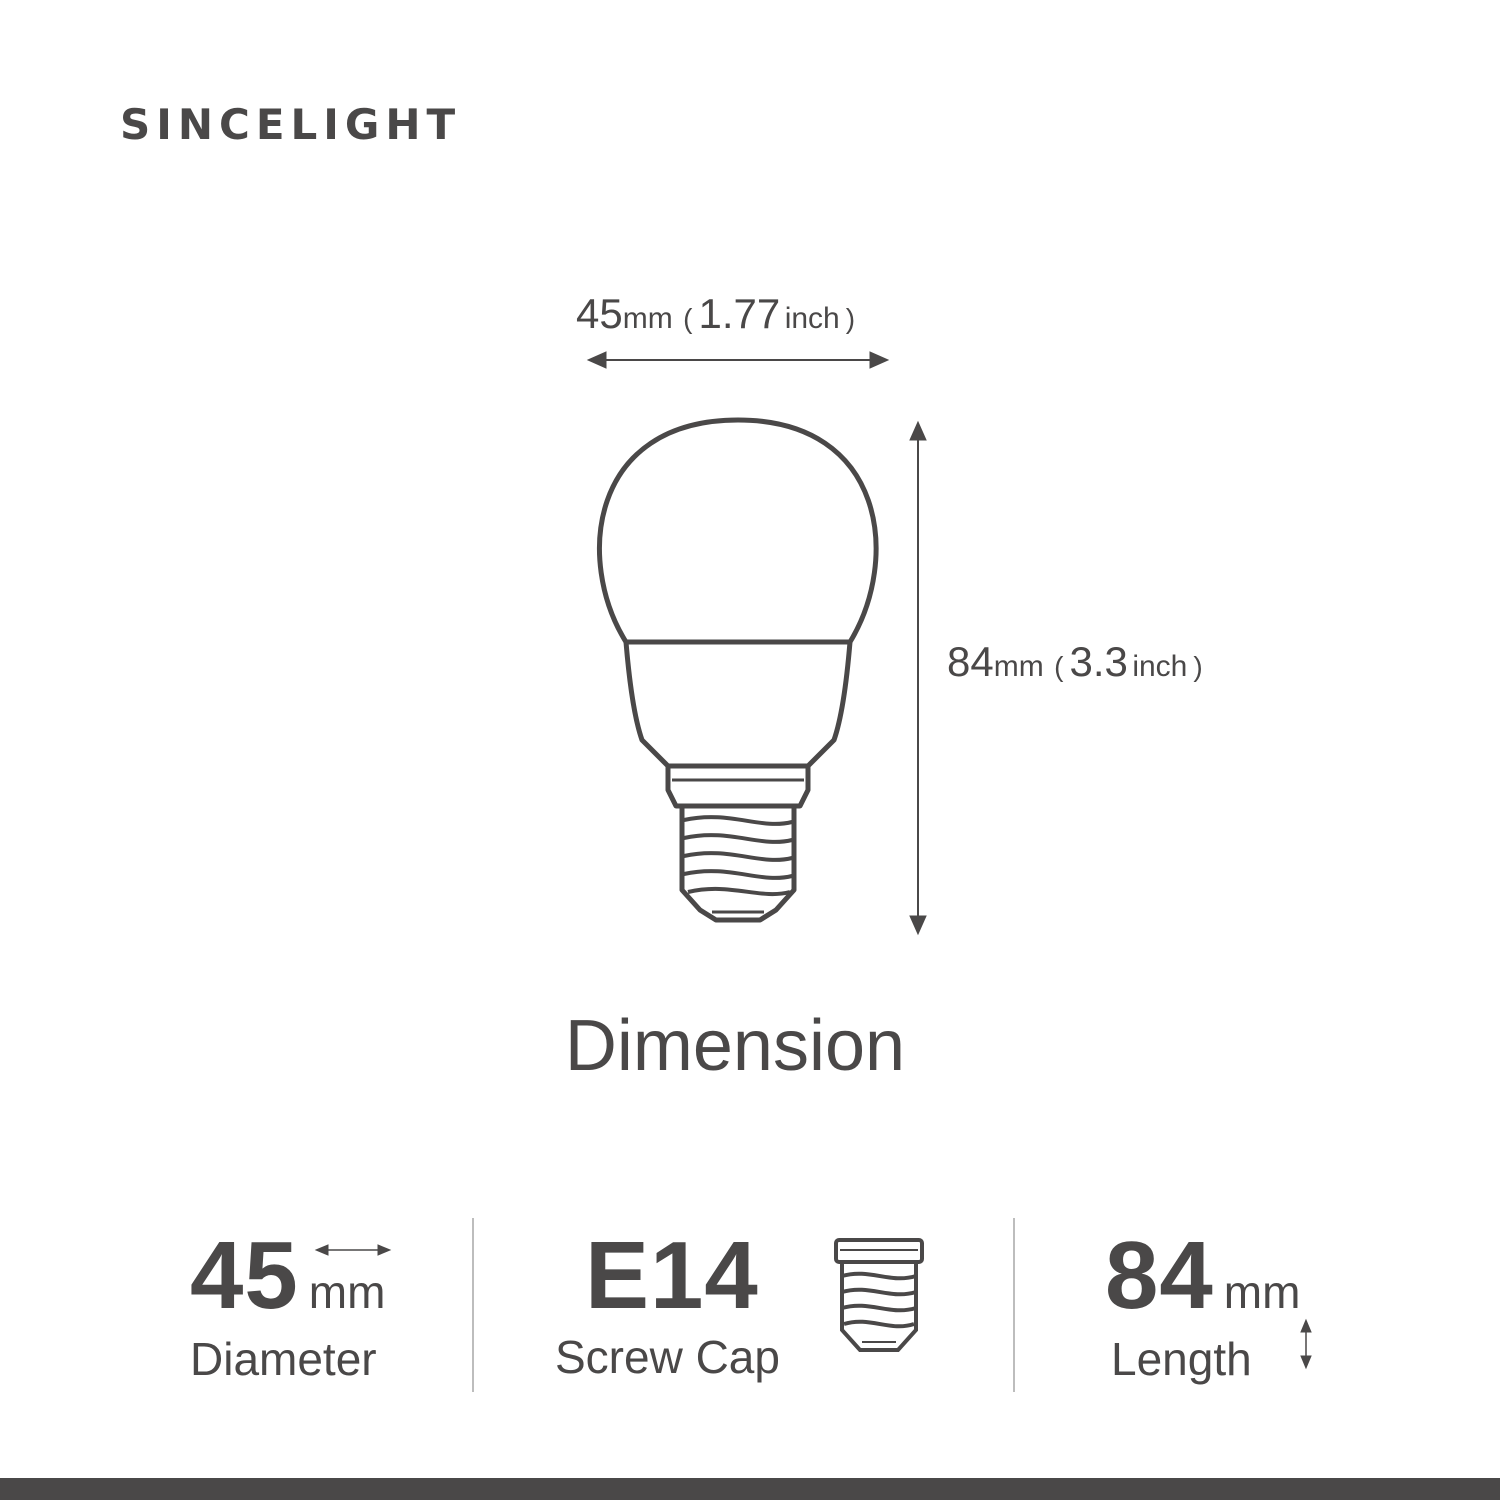 The height and width of the screenshot is (1500, 1500). I want to click on width-arrow-icon, so click(738, 360).